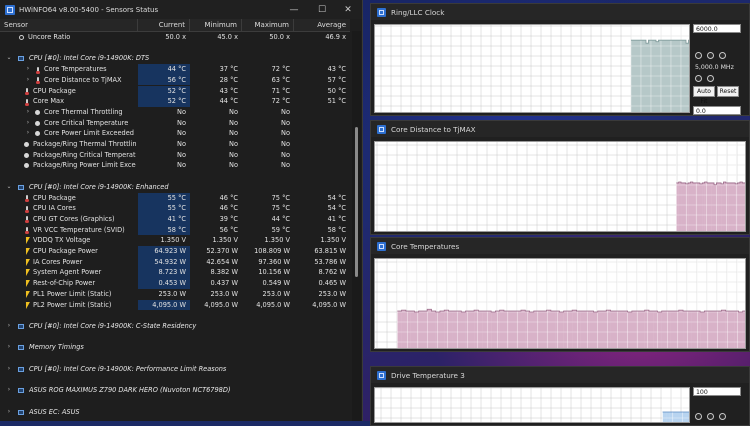 The image size is (750, 426). Describe the element at coordinates (717, 110) in the screenshot. I see `graph-min-field: 0.0` at that location.